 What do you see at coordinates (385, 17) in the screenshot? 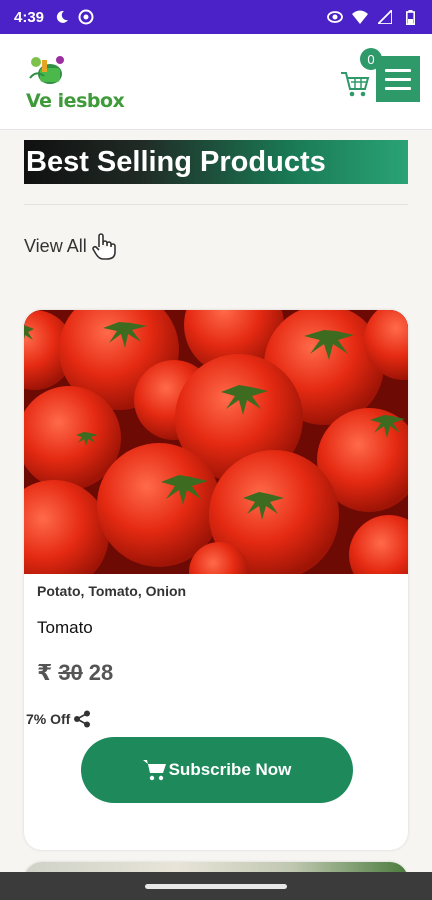
I see `signal-icon` at bounding box center [385, 17].